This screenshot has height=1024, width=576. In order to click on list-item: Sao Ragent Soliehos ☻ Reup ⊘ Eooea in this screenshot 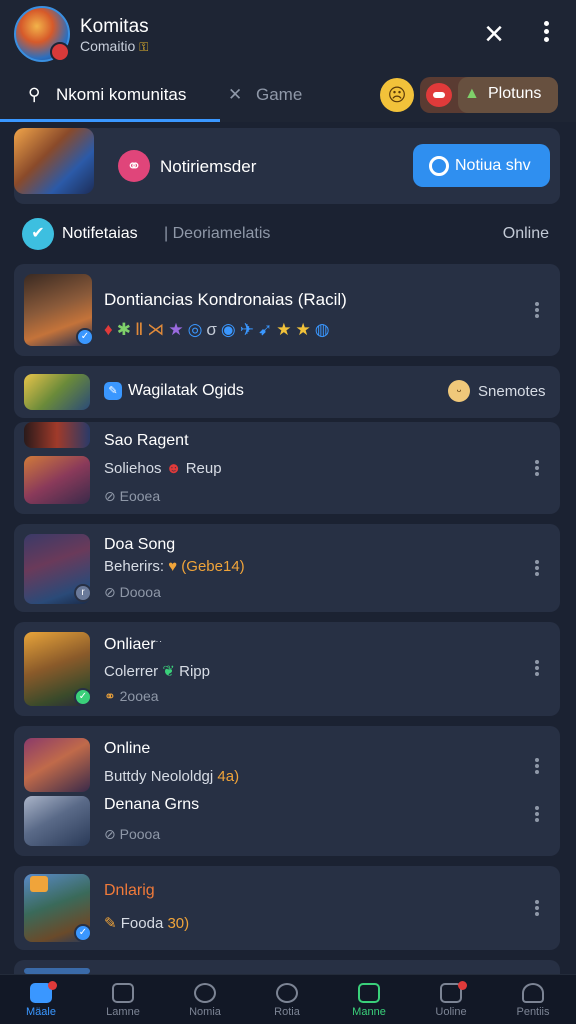, I will do `click(287, 468)`.